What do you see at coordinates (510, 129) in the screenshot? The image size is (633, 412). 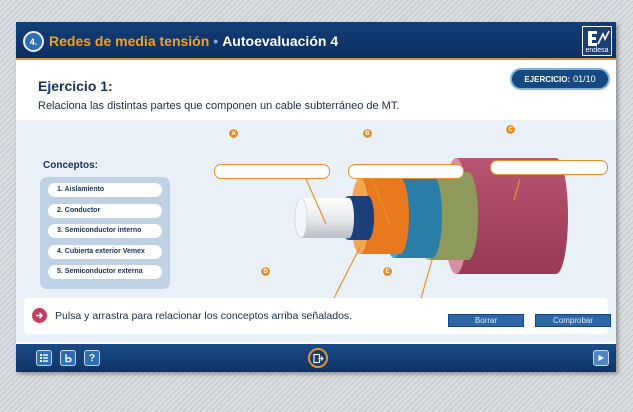 I see `marker-c: C` at bounding box center [510, 129].